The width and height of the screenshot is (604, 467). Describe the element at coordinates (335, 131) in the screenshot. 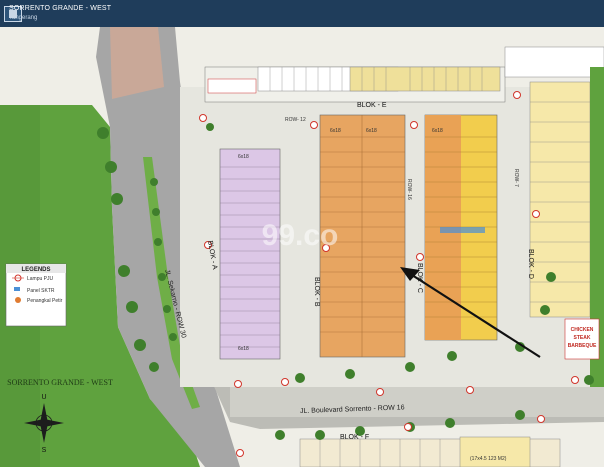

I see `lot-size-b: 6x18` at that location.